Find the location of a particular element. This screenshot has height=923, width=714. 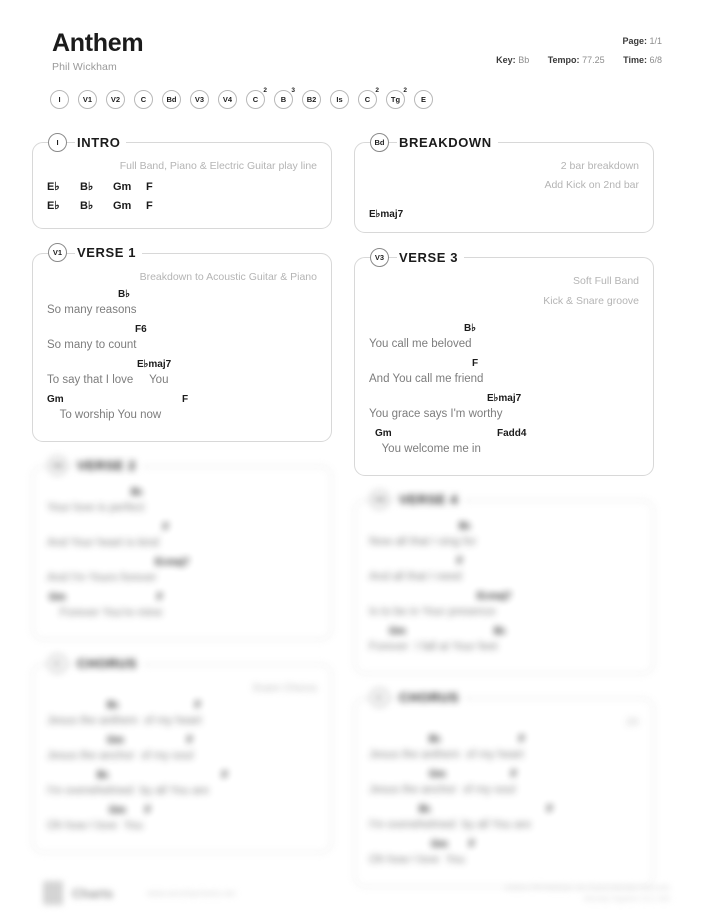

lyric-line: F And Your heart is kind is located at coordinates (182, 539).